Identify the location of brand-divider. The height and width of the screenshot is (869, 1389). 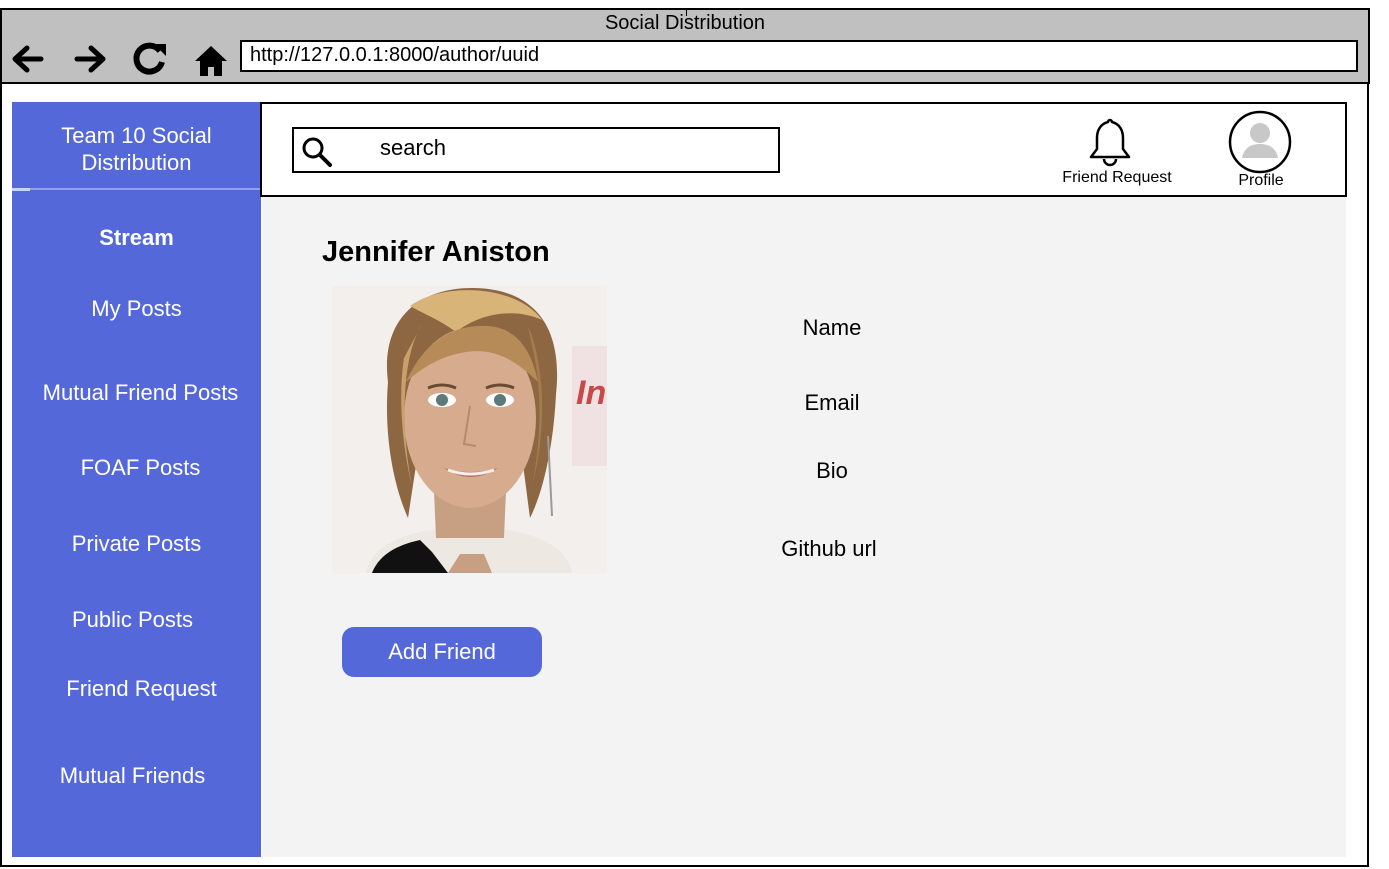
(136, 189).